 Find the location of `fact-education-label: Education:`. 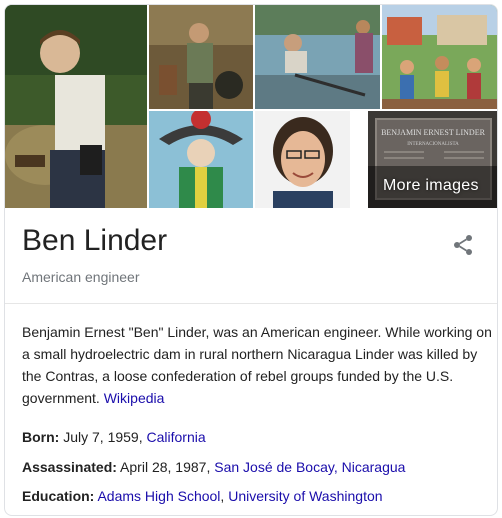

fact-education-label: Education: is located at coordinates (58, 496).